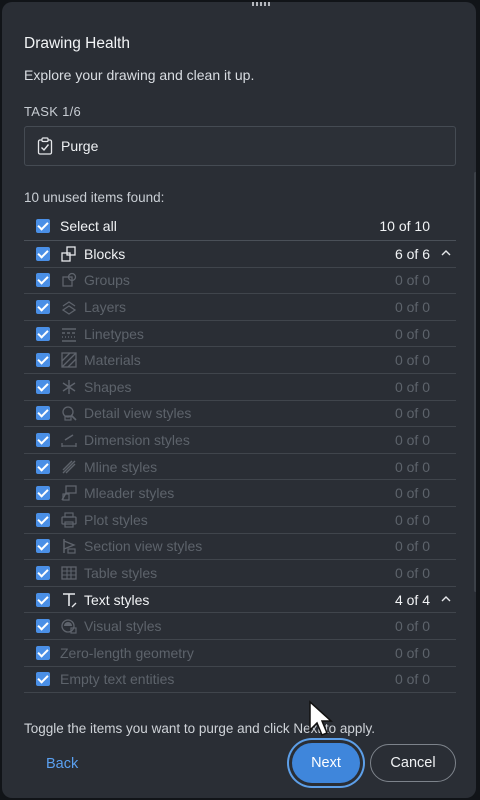  Describe the element at coordinates (69, 626) in the screenshot. I see `visual-styles-icon` at that location.